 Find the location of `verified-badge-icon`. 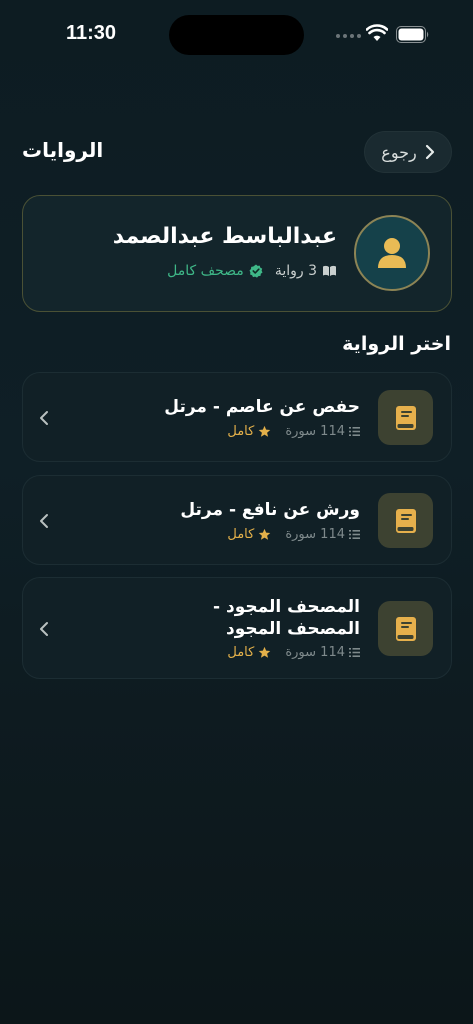

verified-badge-icon is located at coordinates (256, 271).